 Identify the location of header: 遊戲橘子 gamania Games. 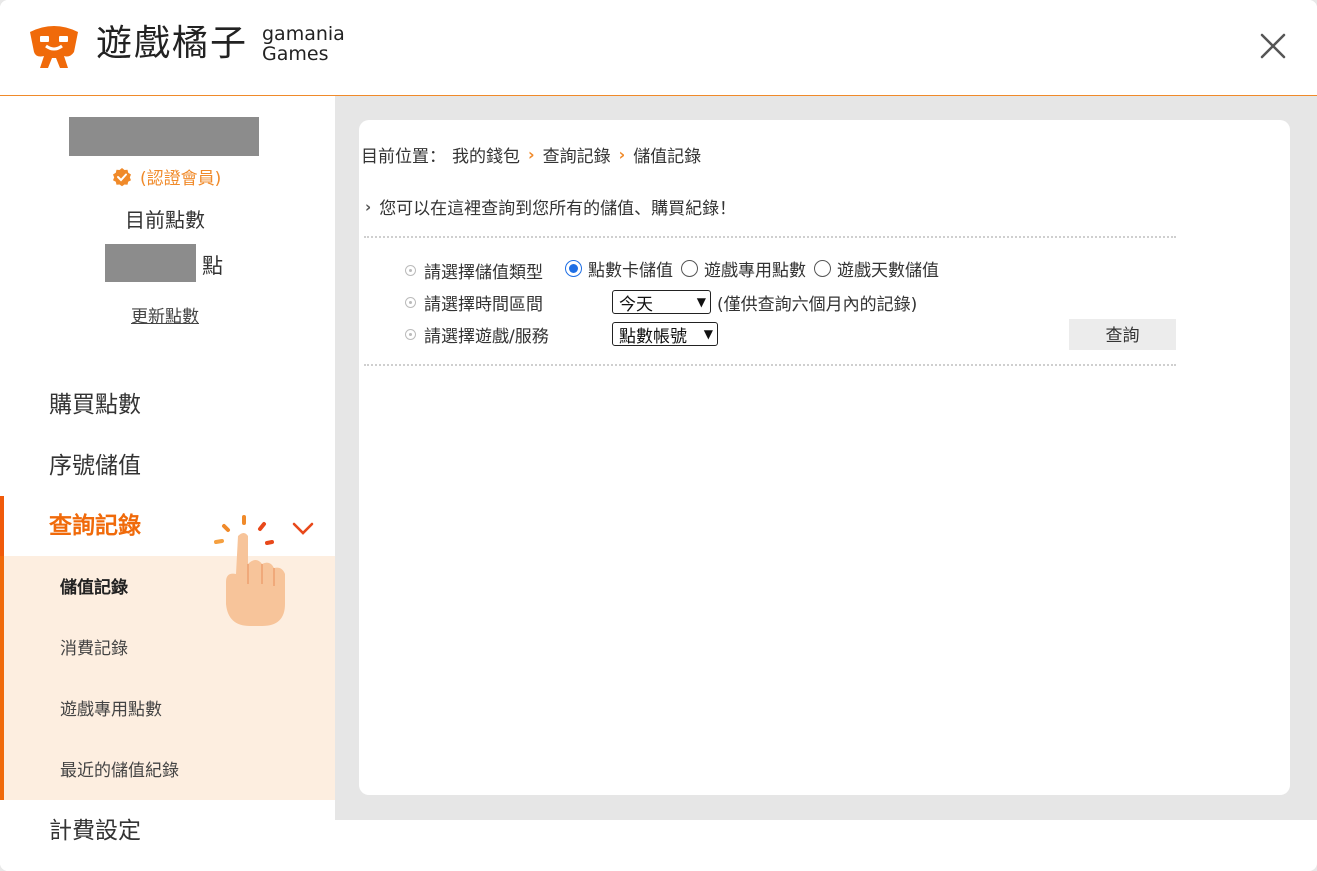
(658, 48).